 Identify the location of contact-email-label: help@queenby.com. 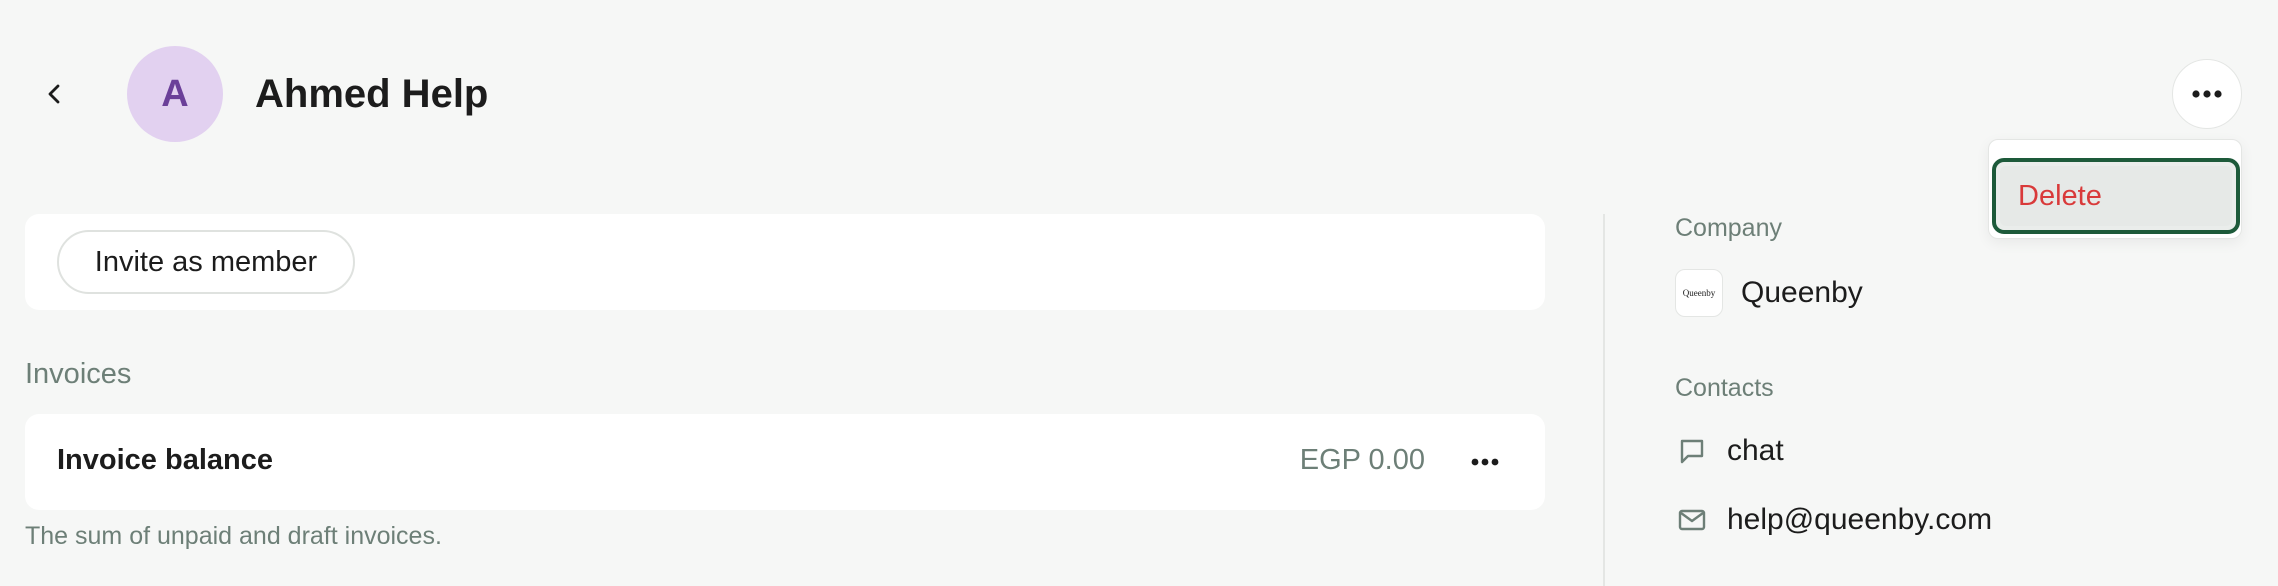
(1860, 519).